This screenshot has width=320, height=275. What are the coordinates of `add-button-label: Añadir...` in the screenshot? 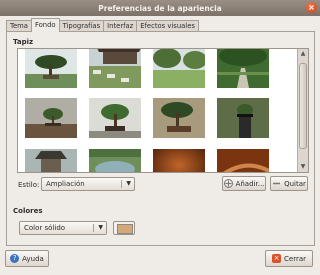 It's located at (250, 183).